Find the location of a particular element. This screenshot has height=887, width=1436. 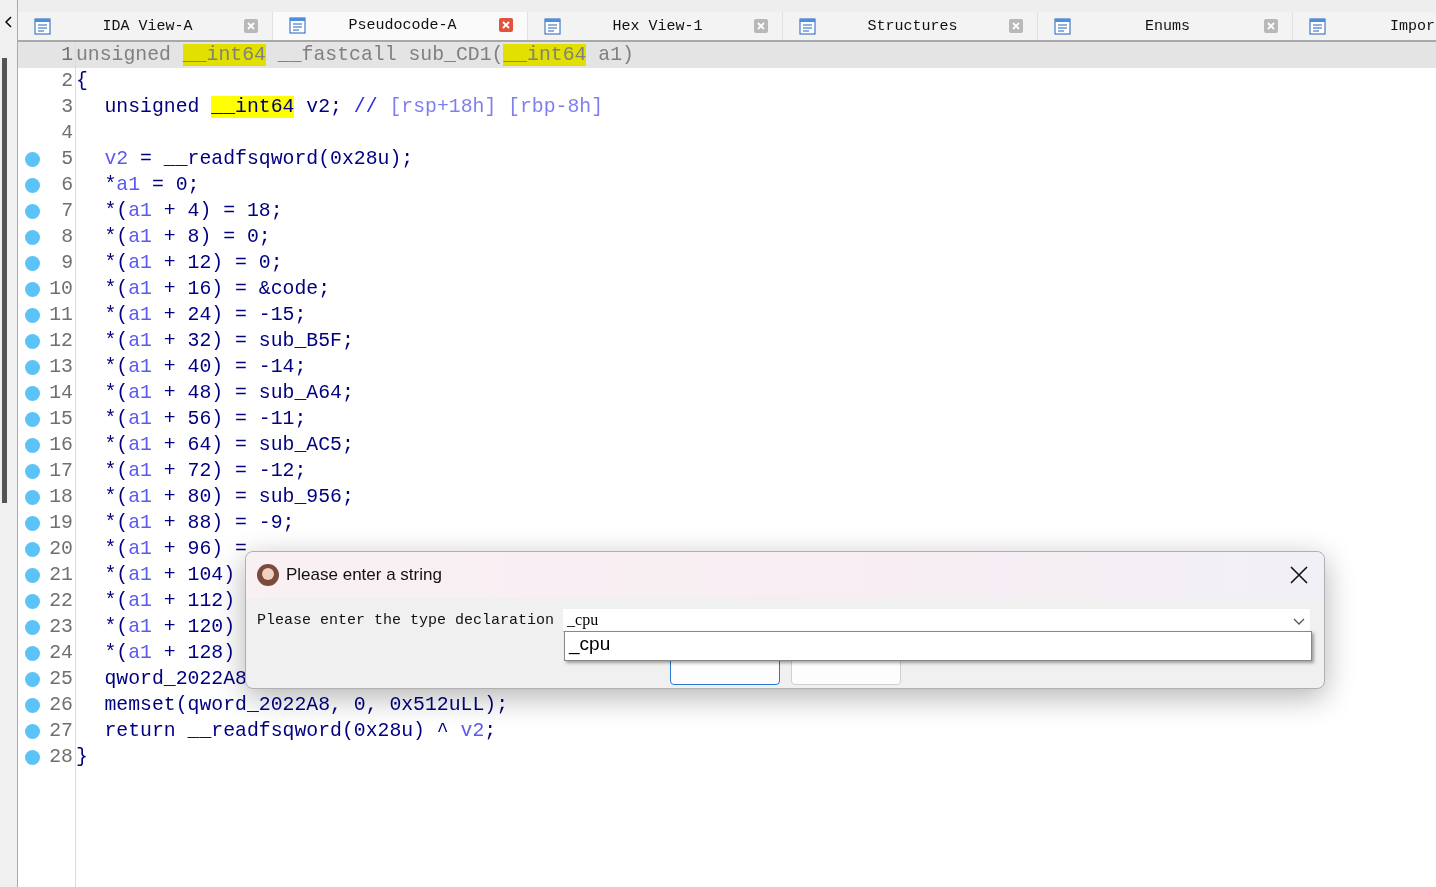

line-number: 27 is located at coordinates (61, 731).